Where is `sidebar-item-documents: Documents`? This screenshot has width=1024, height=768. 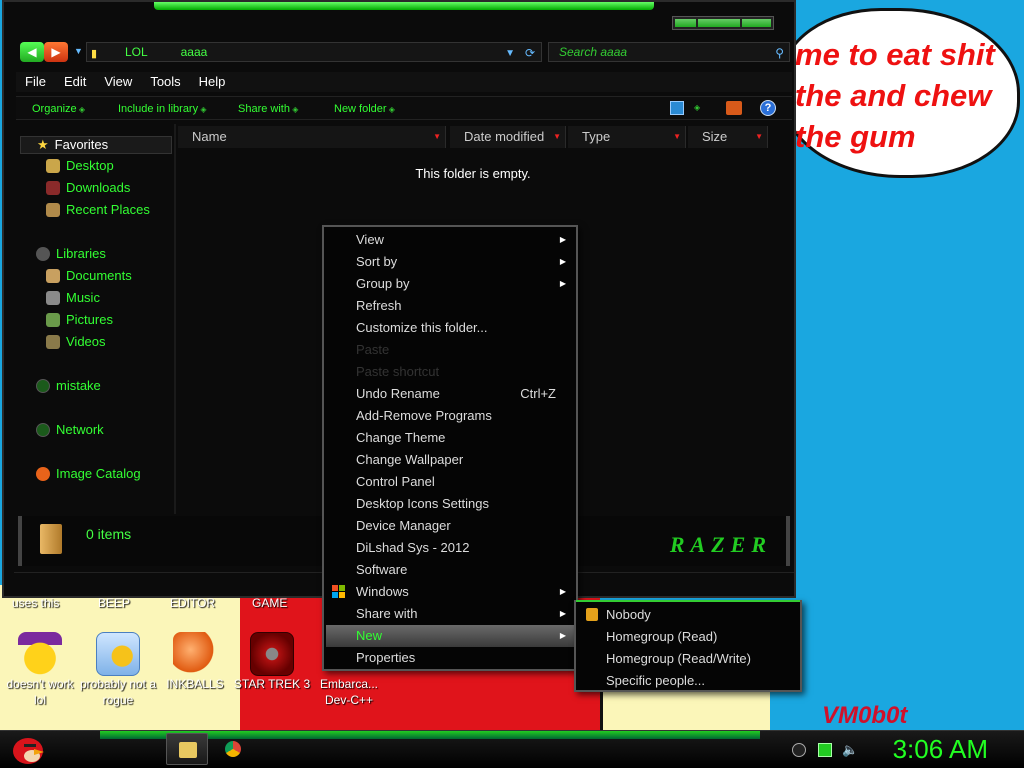 sidebar-item-documents: Documents is located at coordinates (89, 276).